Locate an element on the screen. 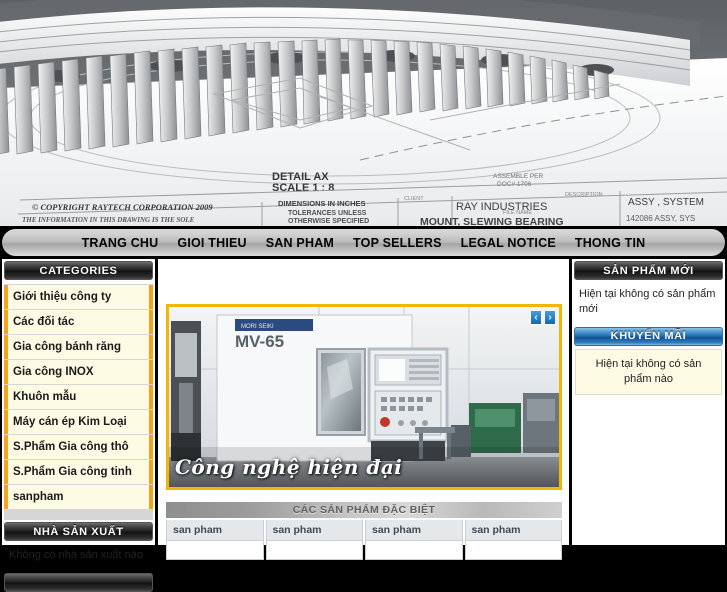 This screenshot has width=727, height=592. banner-tolerances: TOLERANCES UNLESS is located at coordinates (327, 213).